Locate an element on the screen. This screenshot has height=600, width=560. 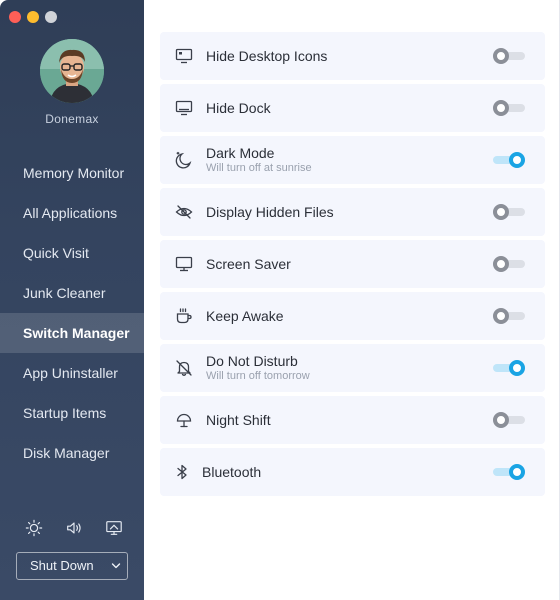
minimize-button is located at coordinates (33, 17).